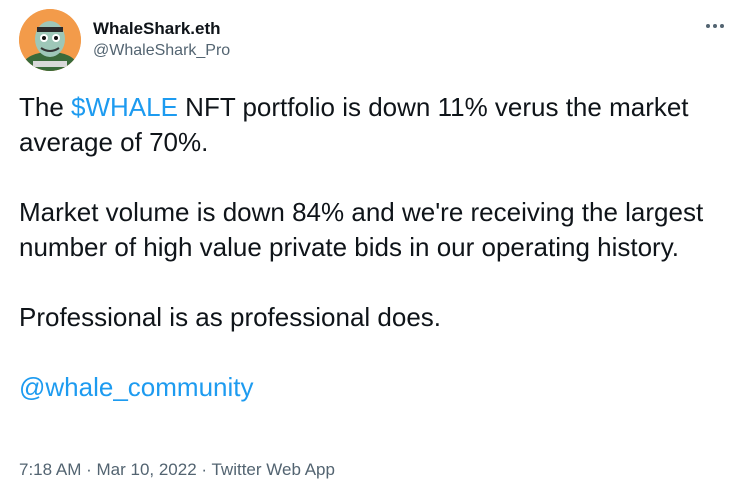  Describe the element at coordinates (45, 107) in the screenshot. I see `tweet-text-segment: The` at that location.